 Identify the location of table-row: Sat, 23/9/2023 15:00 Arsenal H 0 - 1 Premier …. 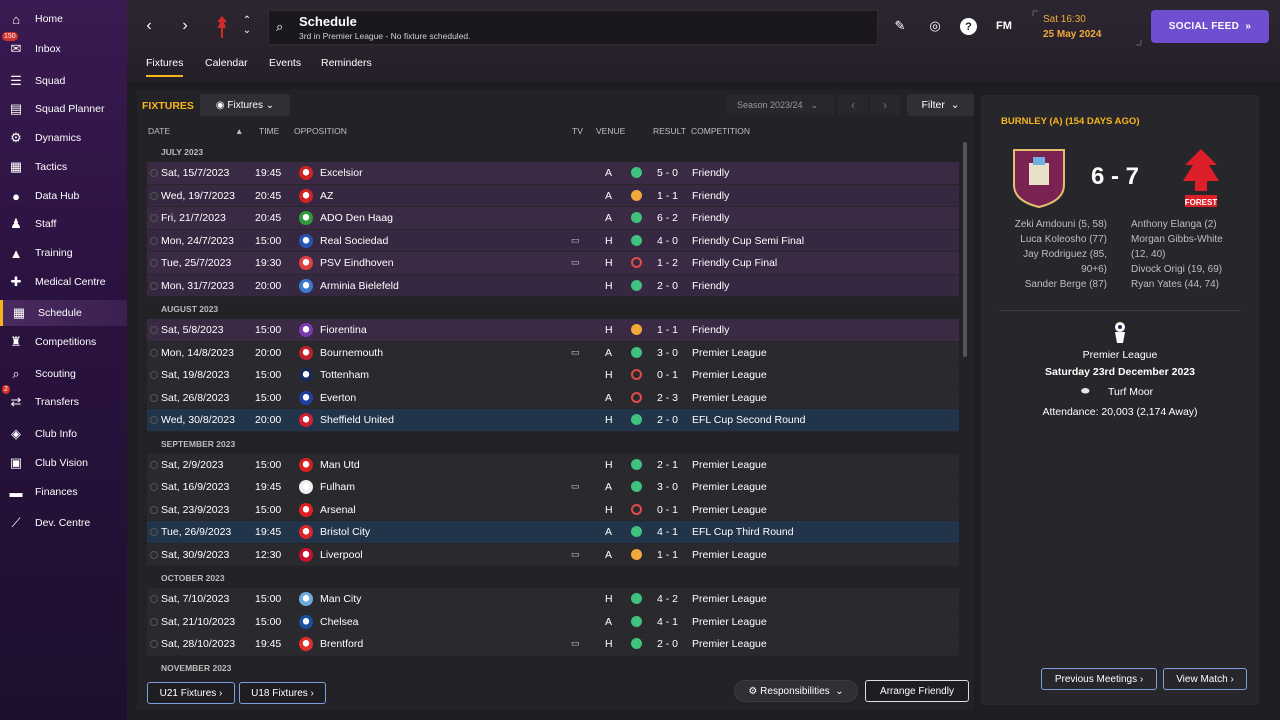
(553, 509).